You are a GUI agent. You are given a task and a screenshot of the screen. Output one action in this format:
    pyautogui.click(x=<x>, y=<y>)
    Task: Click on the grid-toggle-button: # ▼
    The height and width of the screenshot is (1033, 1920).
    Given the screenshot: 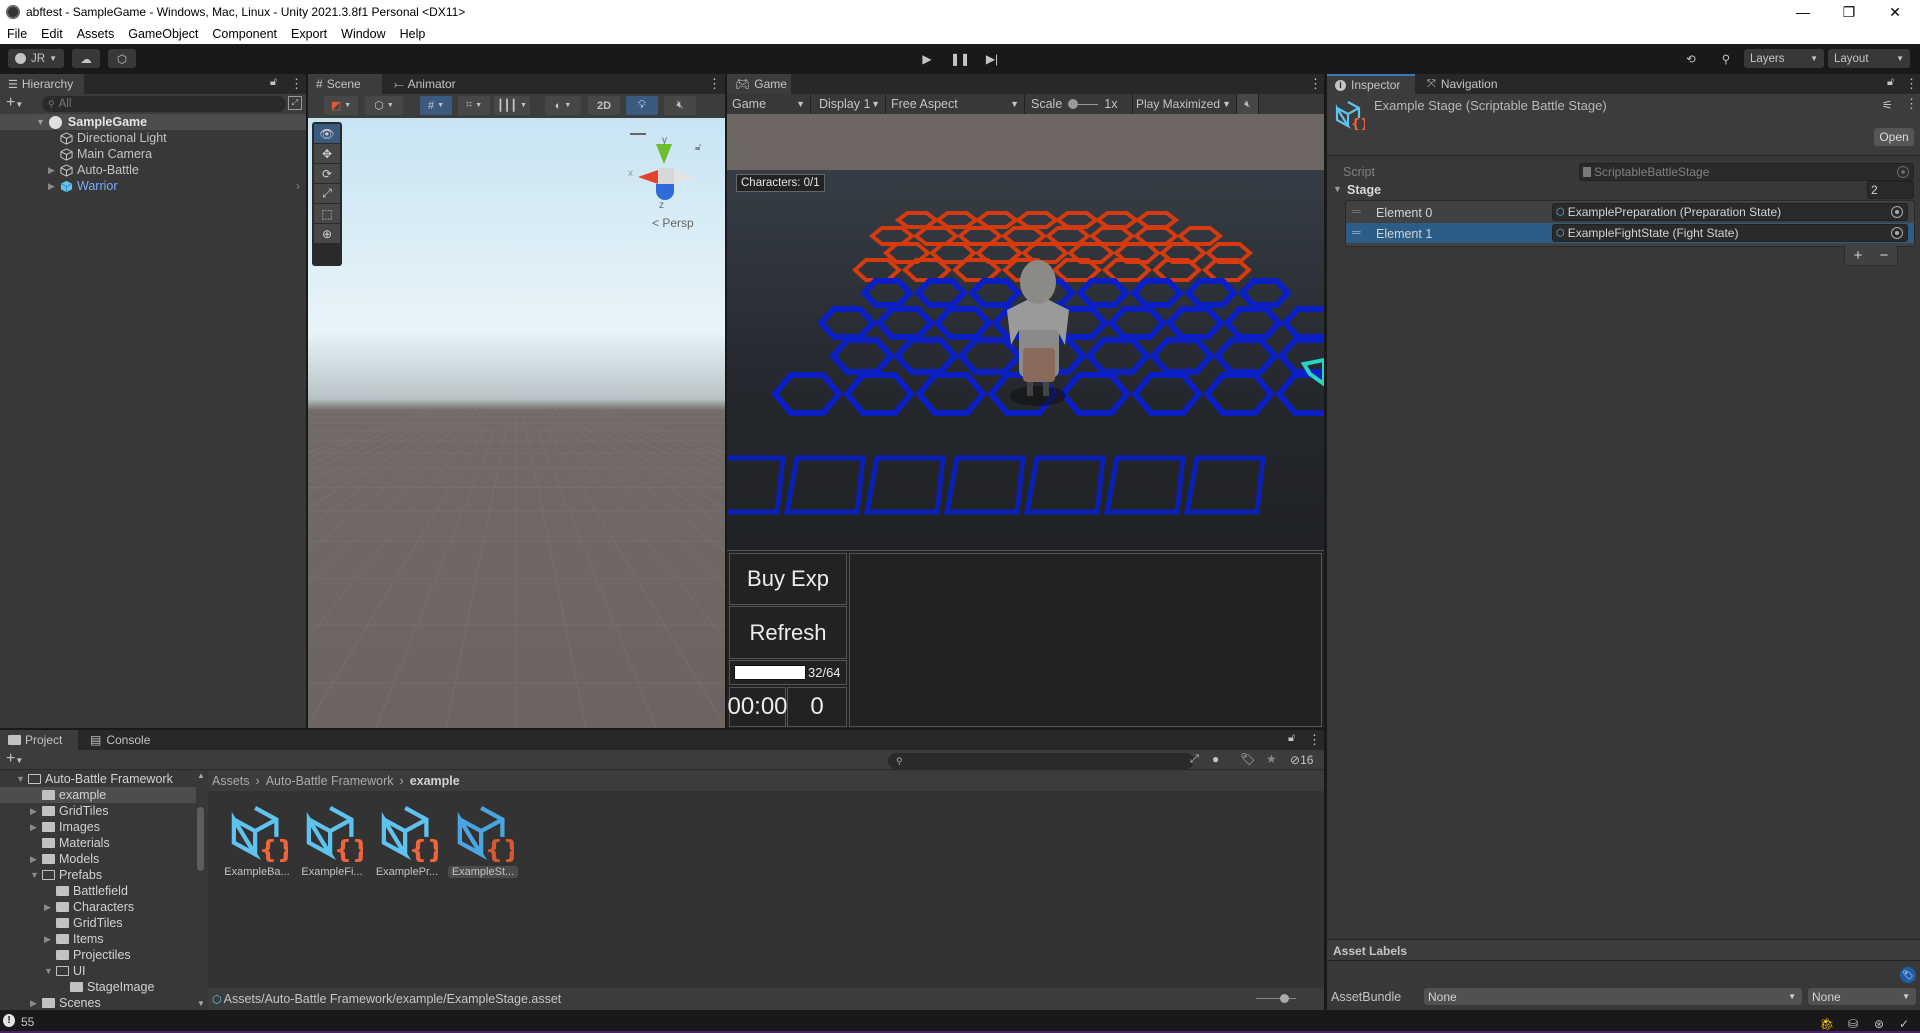 What is the action you would take?
    pyautogui.click(x=436, y=105)
    